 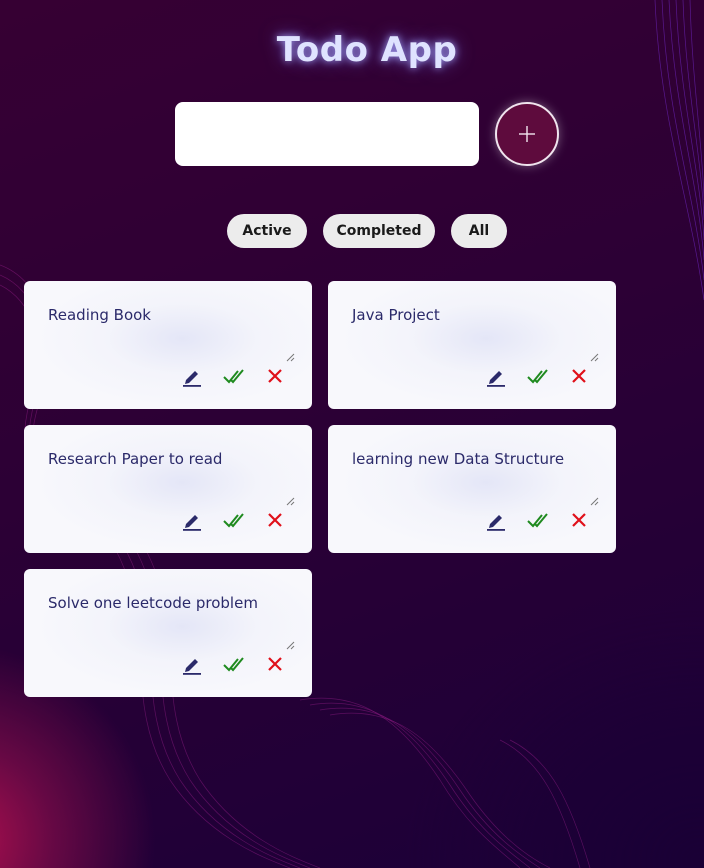 What do you see at coordinates (472, 489) in the screenshot?
I see `todo-card: learning new Data Structure` at bounding box center [472, 489].